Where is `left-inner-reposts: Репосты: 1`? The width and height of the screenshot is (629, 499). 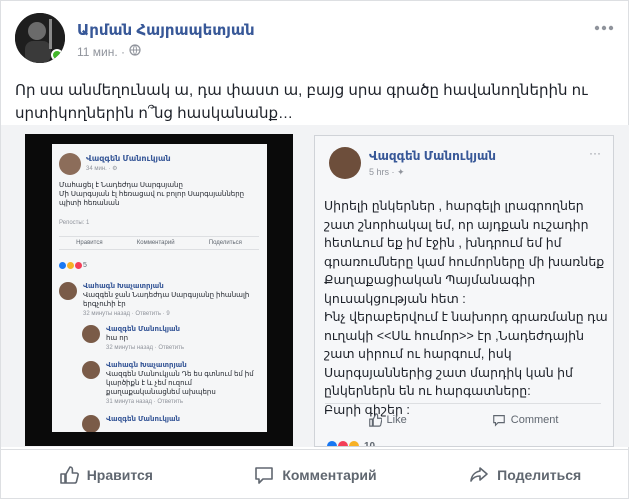 left-inner-reposts: Репосты: 1 is located at coordinates (74, 223).